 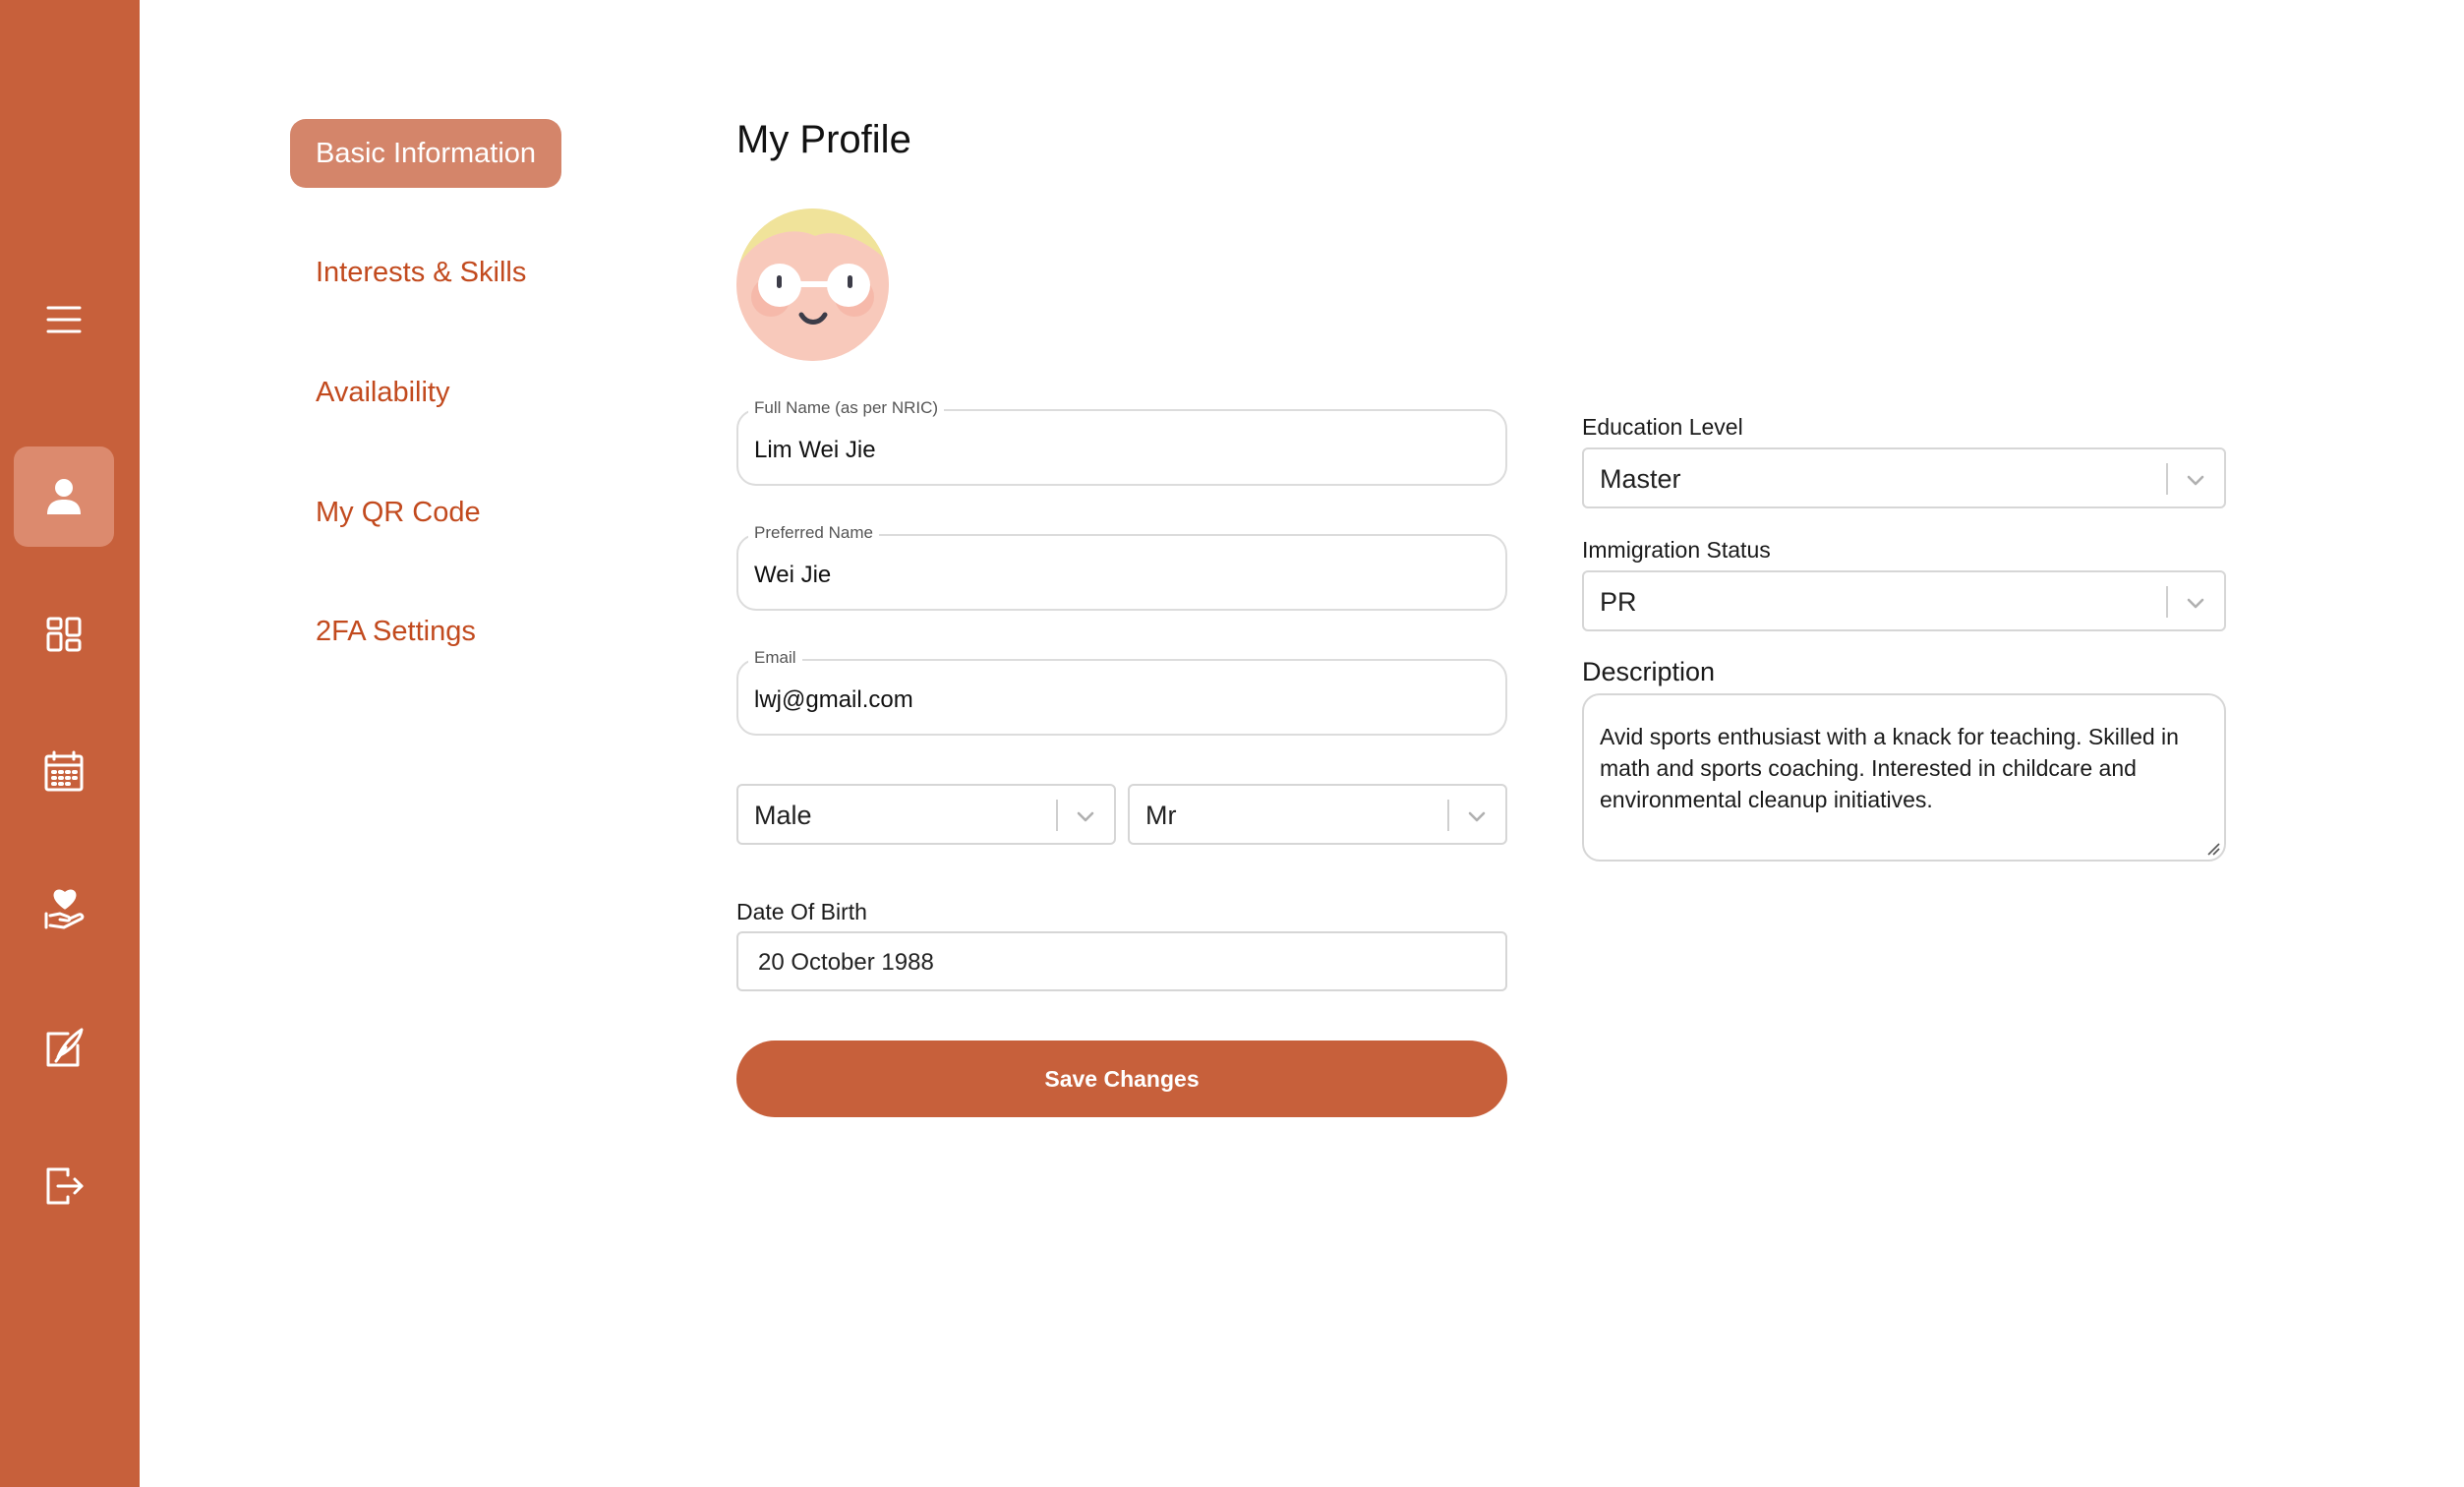 I want to click on volunteer-heart-icon, so click(x=64, y=909).